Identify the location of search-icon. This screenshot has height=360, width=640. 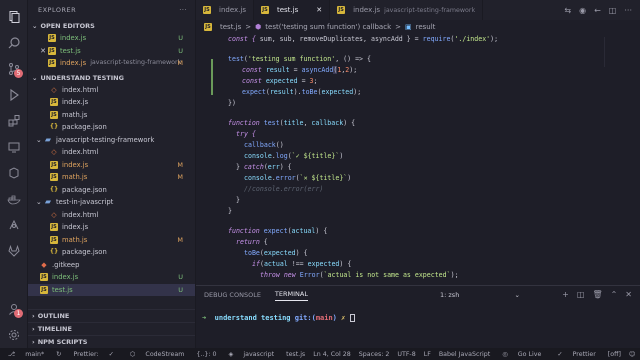
(14, 43).